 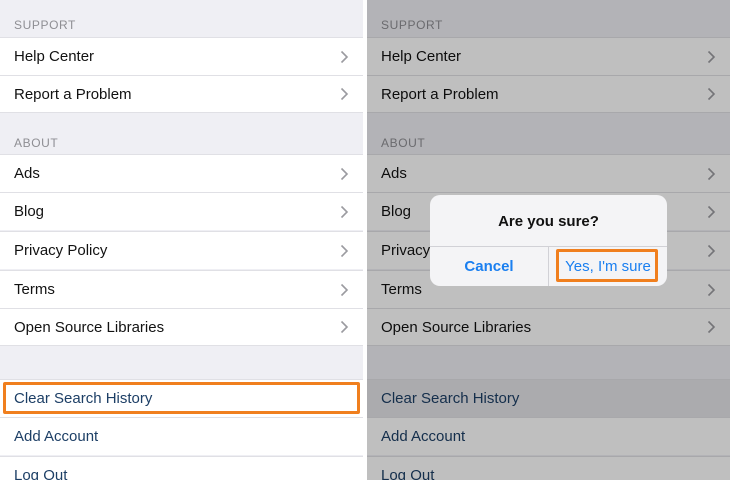 What do you see at coordinates (181, 211) in the screenshot?
I see `row-blog: Blog` at bounding box center [181, 211].